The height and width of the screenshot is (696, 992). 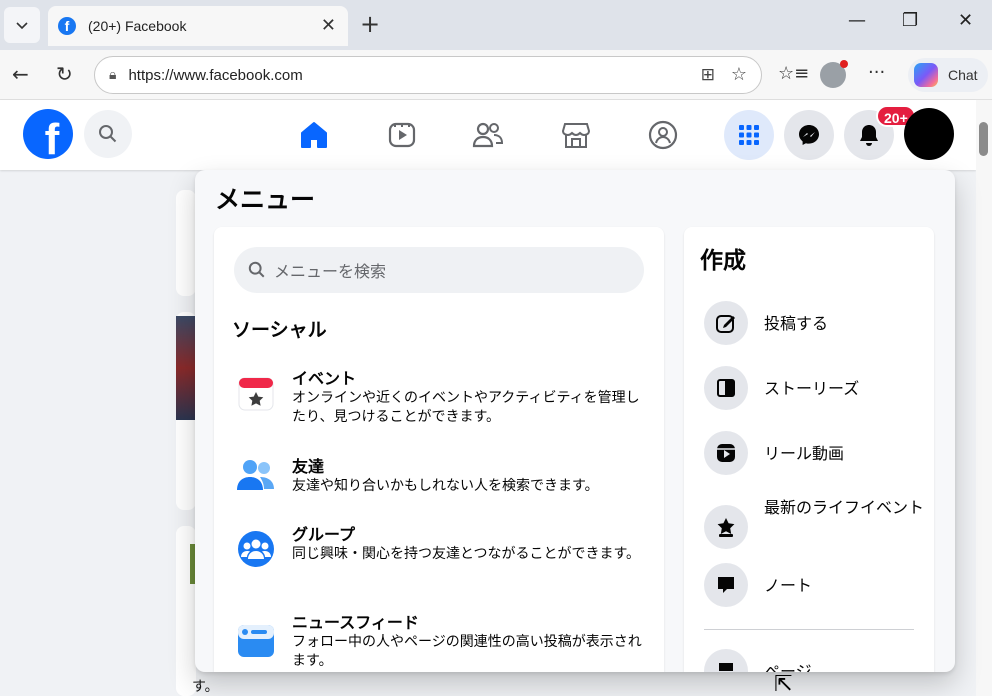 What do you see at coordinates (324, 534) in the screenshot?
I see `menu-item-title: グループ` at bounding box center [324, 534].